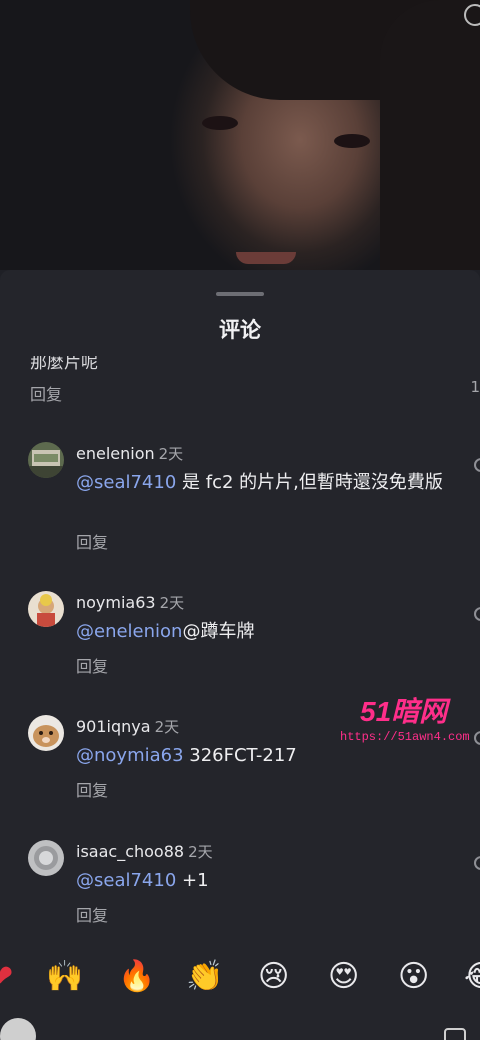  Describe the element at coordinates (240, 294) in the screenshot. I see `sheet-drag-handle` at that location.